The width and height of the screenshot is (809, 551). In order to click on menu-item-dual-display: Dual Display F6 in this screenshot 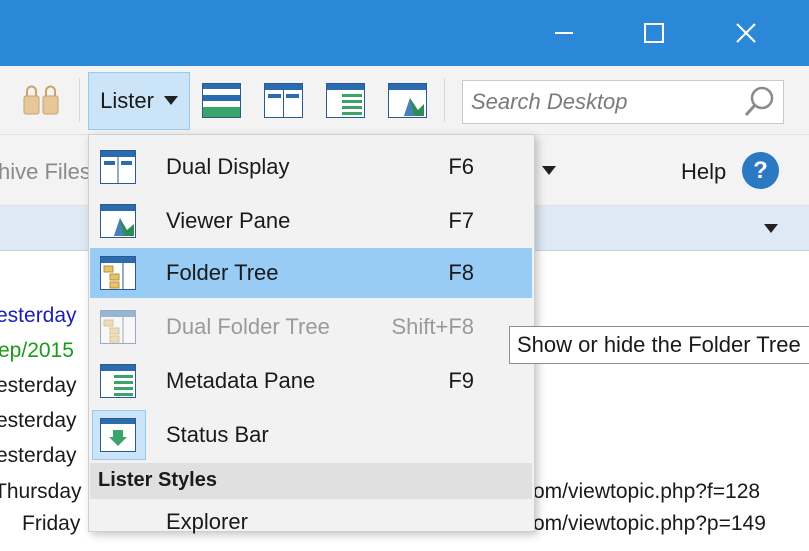, I will do `click(311, 167)`.